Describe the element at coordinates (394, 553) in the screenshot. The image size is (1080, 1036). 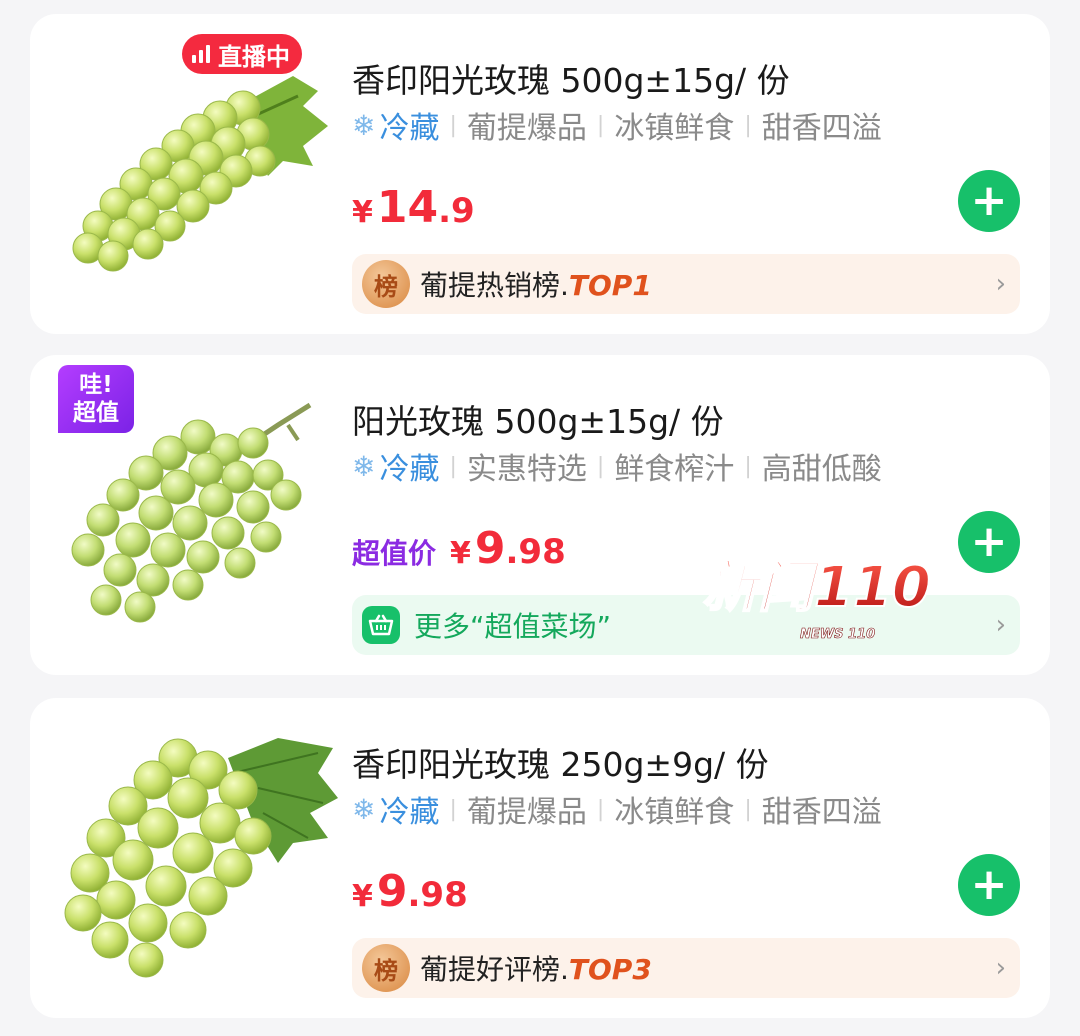
I see `price-prefix: 超值价` at that location.